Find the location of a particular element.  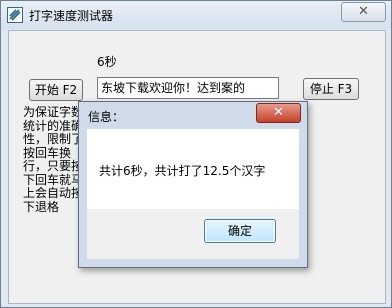

instruction-line: 为保证字数 is located at coordinates (53, 112).